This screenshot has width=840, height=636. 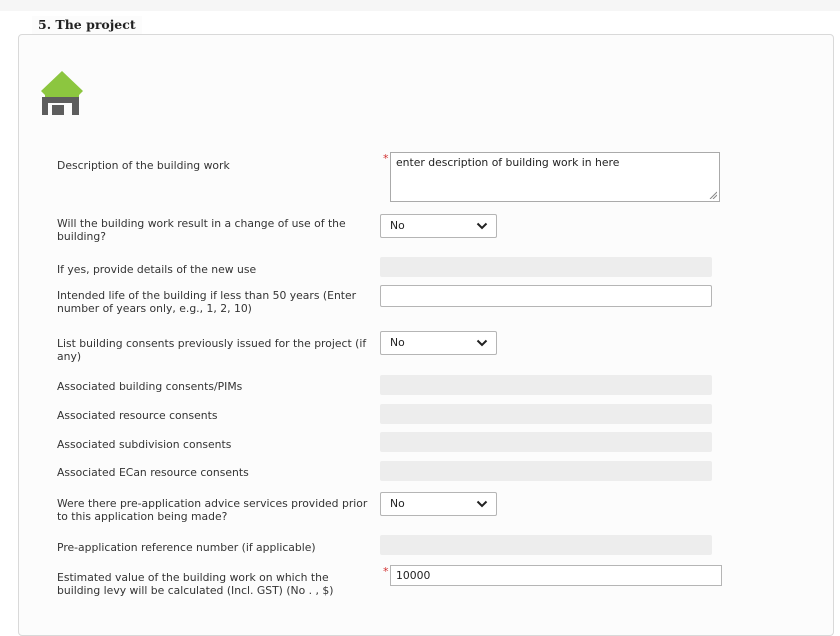 I want to click on section-title: 5. The project, so click(x=87, y=25).